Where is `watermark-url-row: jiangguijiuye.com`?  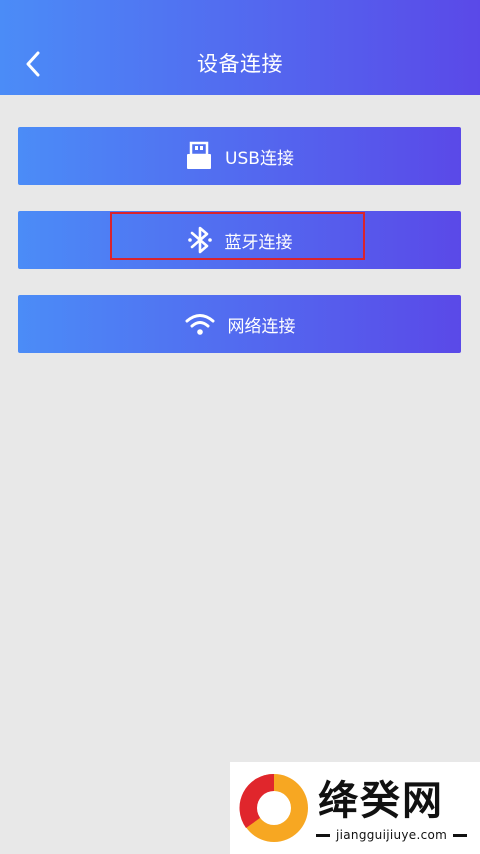
watermark-url-row: jiangguijiuye.com is located at coordinates (392, 835).